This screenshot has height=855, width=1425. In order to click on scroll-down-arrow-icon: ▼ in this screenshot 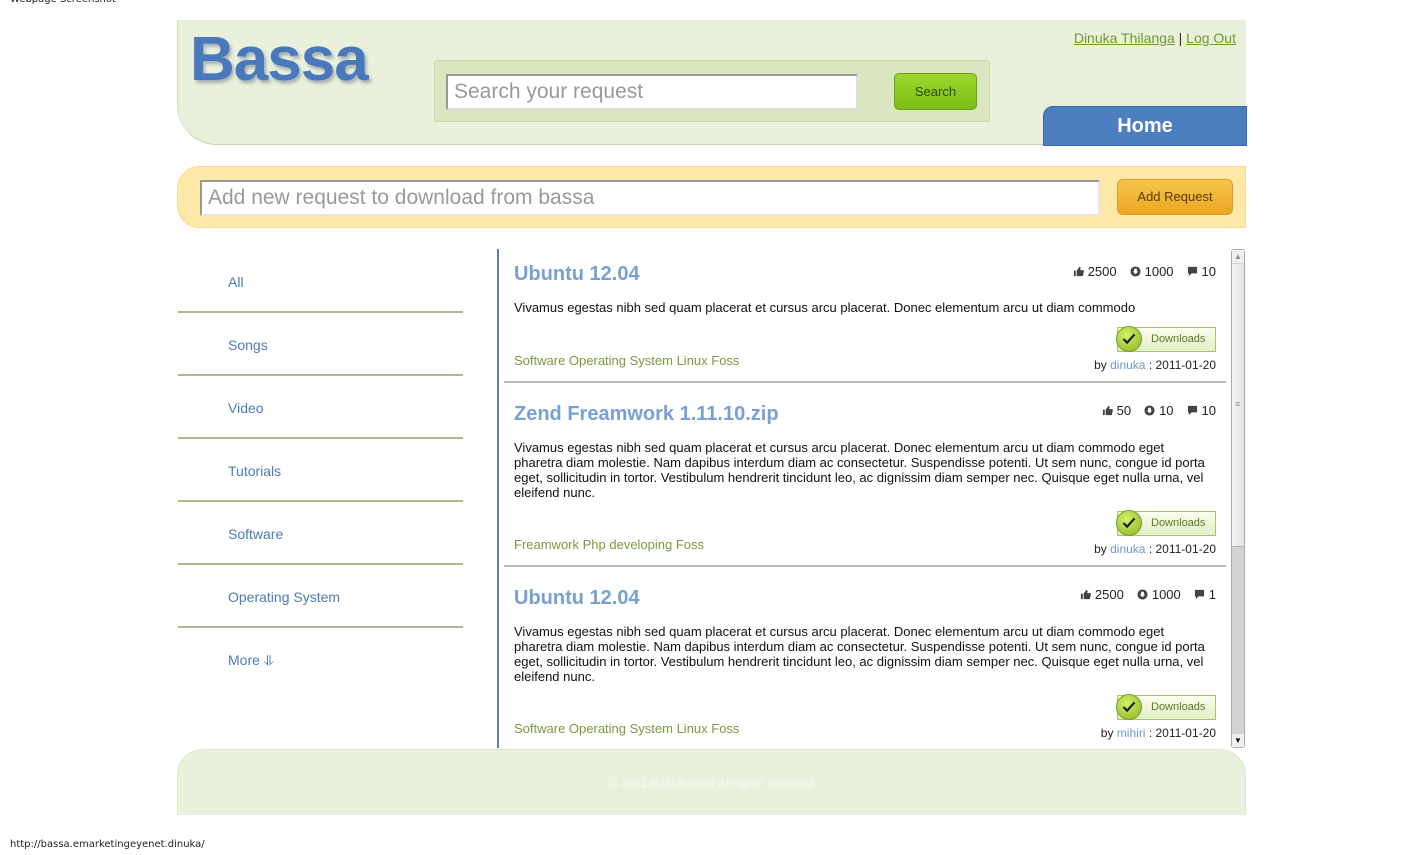, I will do `click(1238, 740)`.